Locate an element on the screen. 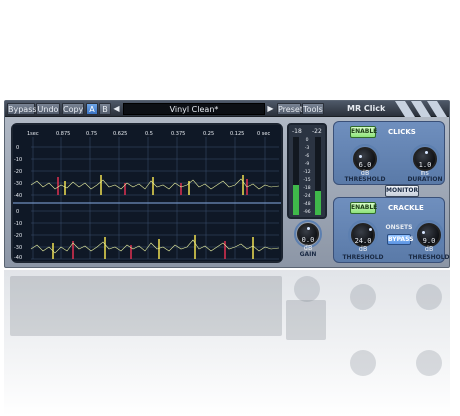 The height and width of the screenshot is (416, 460). gain-value: 0.0 dB is located at coordinates (308, 244).